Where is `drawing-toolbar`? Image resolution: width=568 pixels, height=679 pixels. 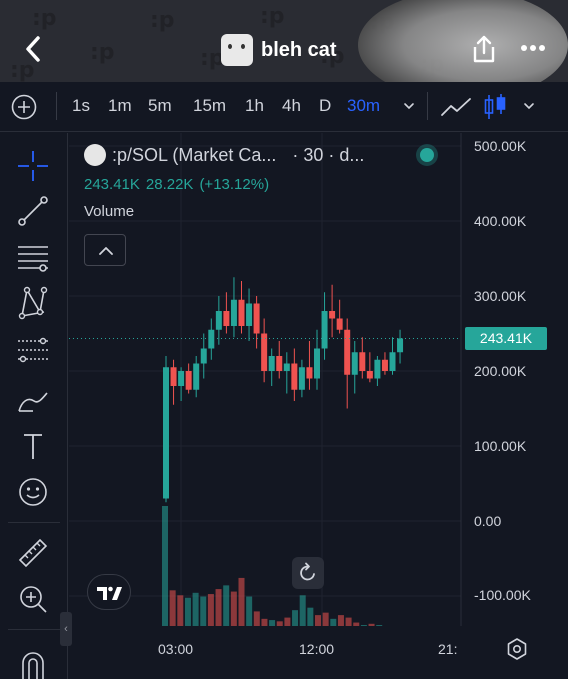
drawing-toolbar is located at coordinates (34, 406).